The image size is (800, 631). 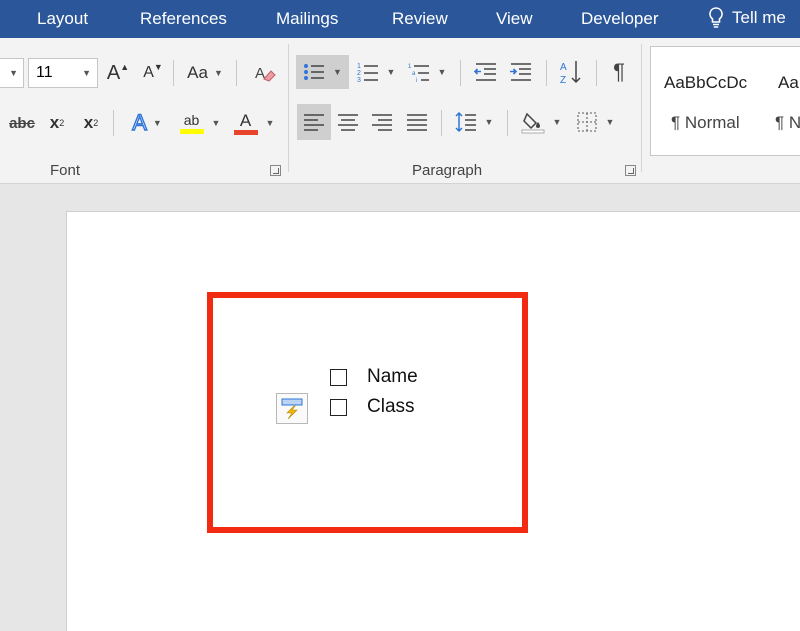 I want to click on sort-az-icon: A Z, so click(x=570, y=73).